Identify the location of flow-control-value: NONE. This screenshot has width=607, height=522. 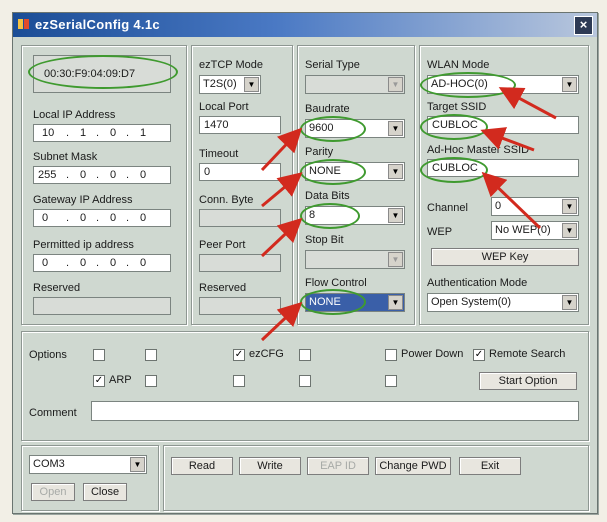
(325, 302).